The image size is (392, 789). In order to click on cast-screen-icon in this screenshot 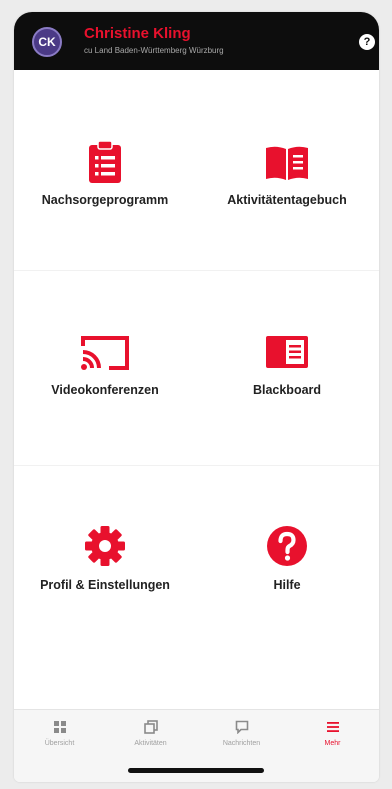, I will do `click(105, 353)`.